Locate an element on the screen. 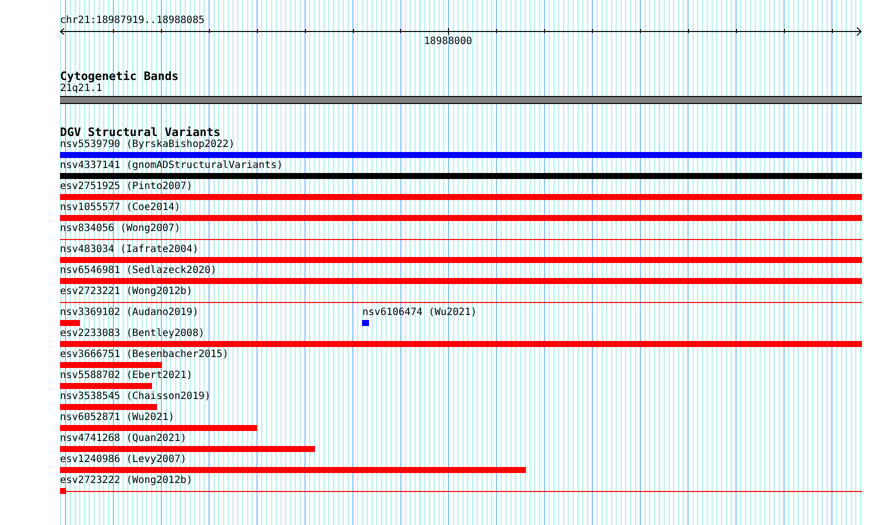 Image resolution: width=890 pixels, height=525 pixels. feature-label: esv2233083 (Bentley2008) is located at coordinates (132, 334).